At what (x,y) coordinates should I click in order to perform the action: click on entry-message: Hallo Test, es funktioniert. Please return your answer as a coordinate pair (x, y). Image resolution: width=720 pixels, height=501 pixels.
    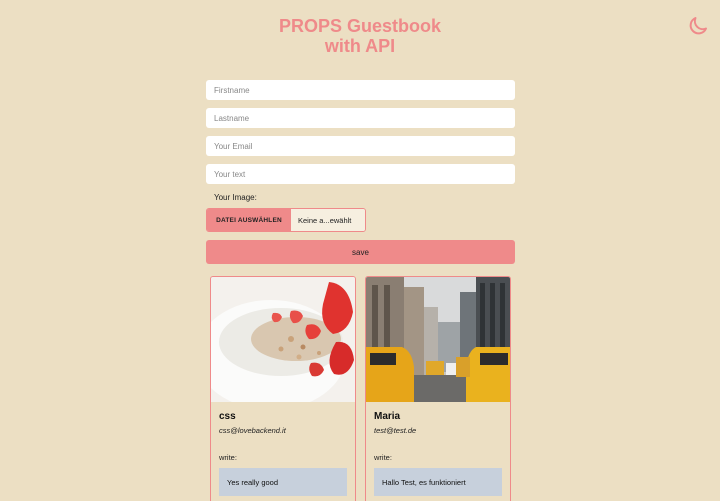
    Looking at the image, I should click on (438, 482).